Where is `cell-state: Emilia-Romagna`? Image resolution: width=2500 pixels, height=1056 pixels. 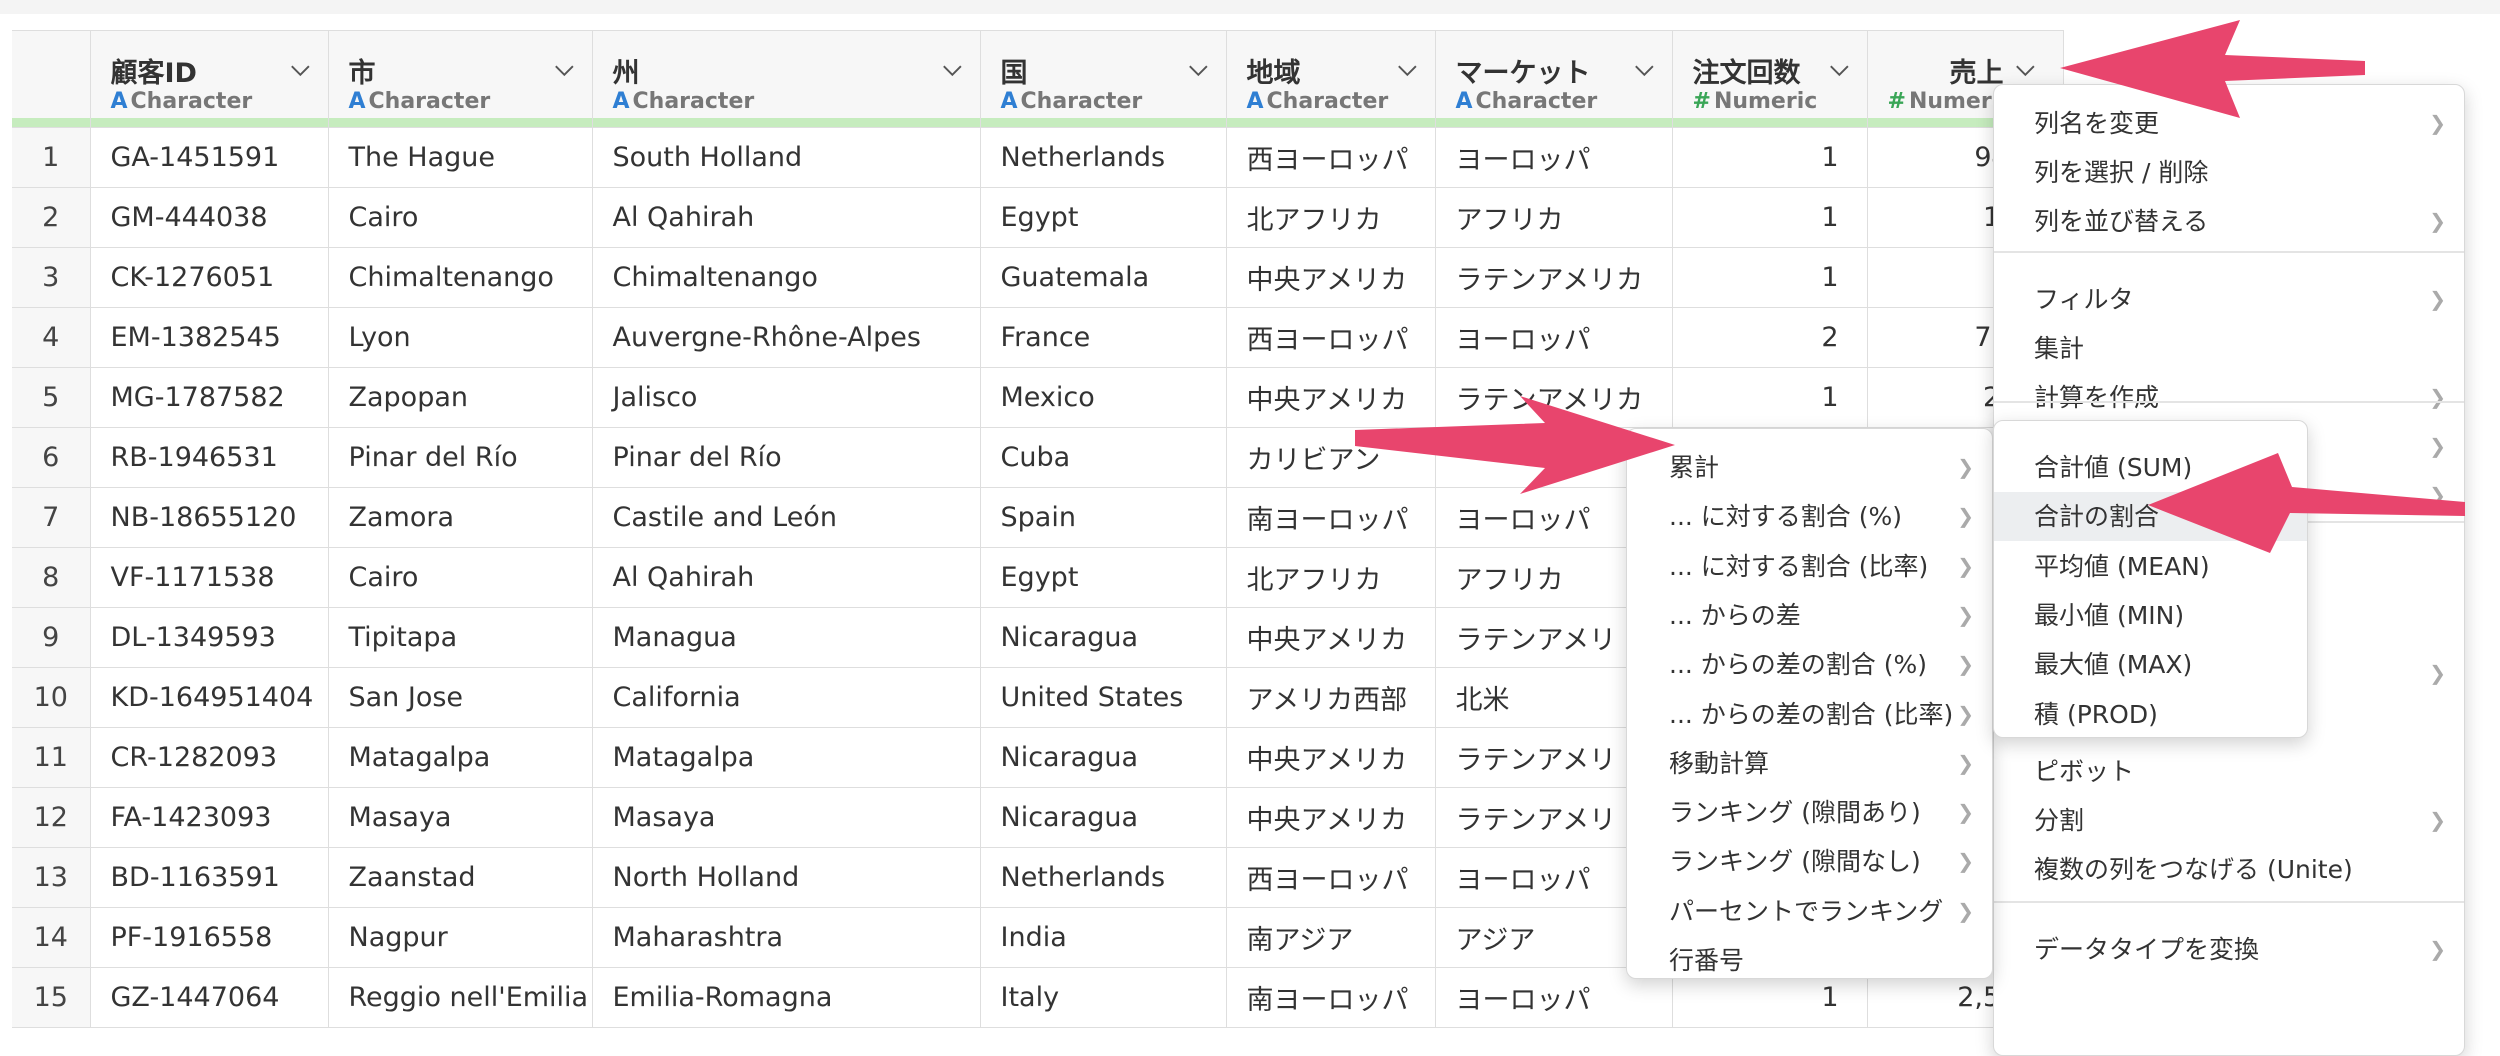
cell-state: Emilia-Romagna is located at coordinates (786, 997).